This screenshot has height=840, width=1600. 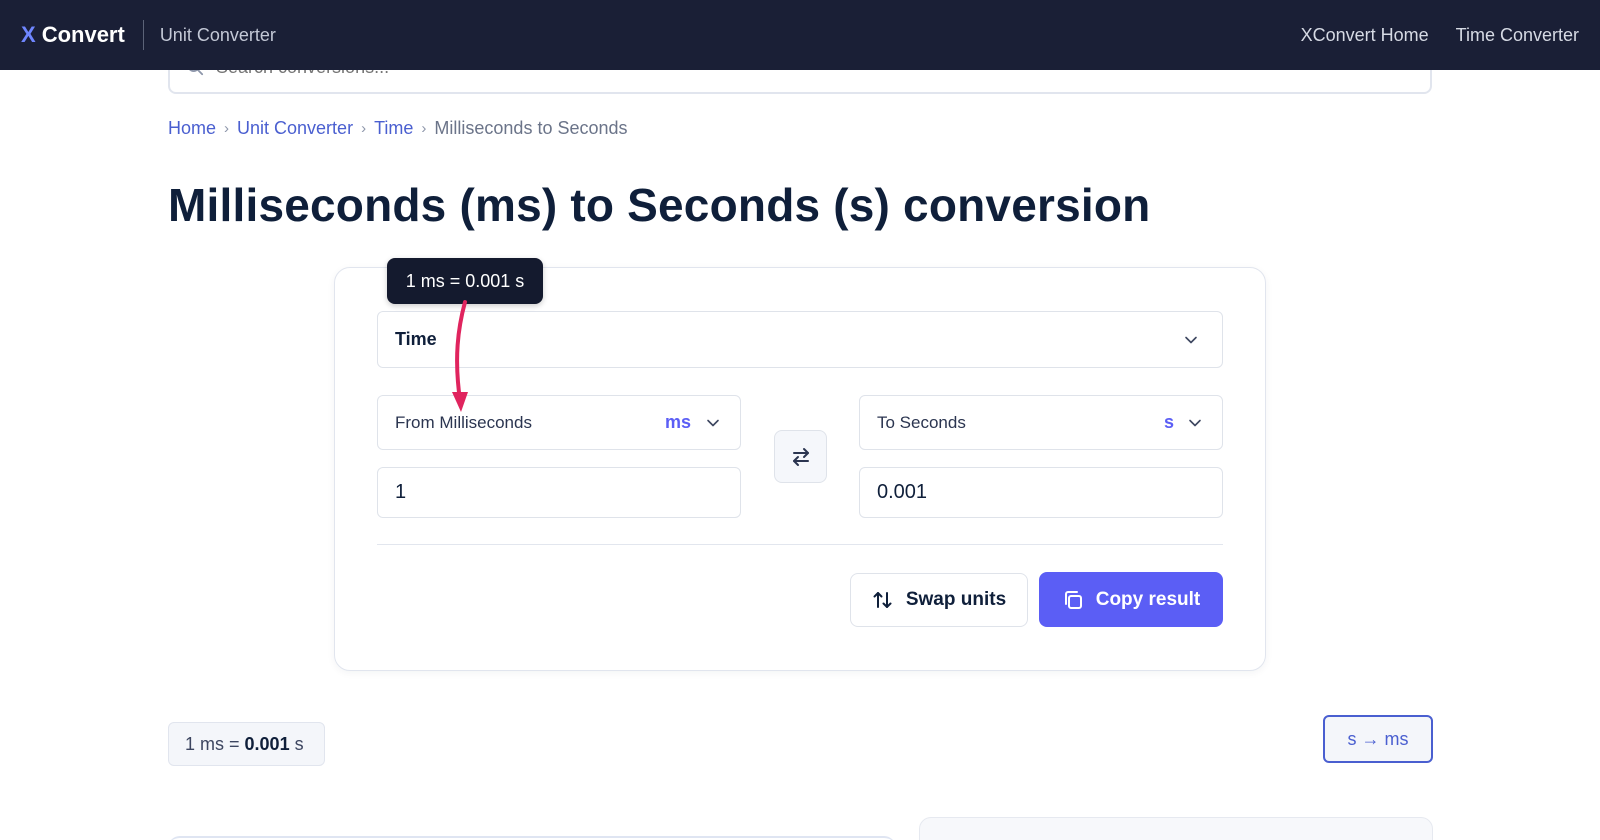 What do you see at coordinates (800, 544) in the screenshot?
I see `card-divider` at bounding box center [800, 544].